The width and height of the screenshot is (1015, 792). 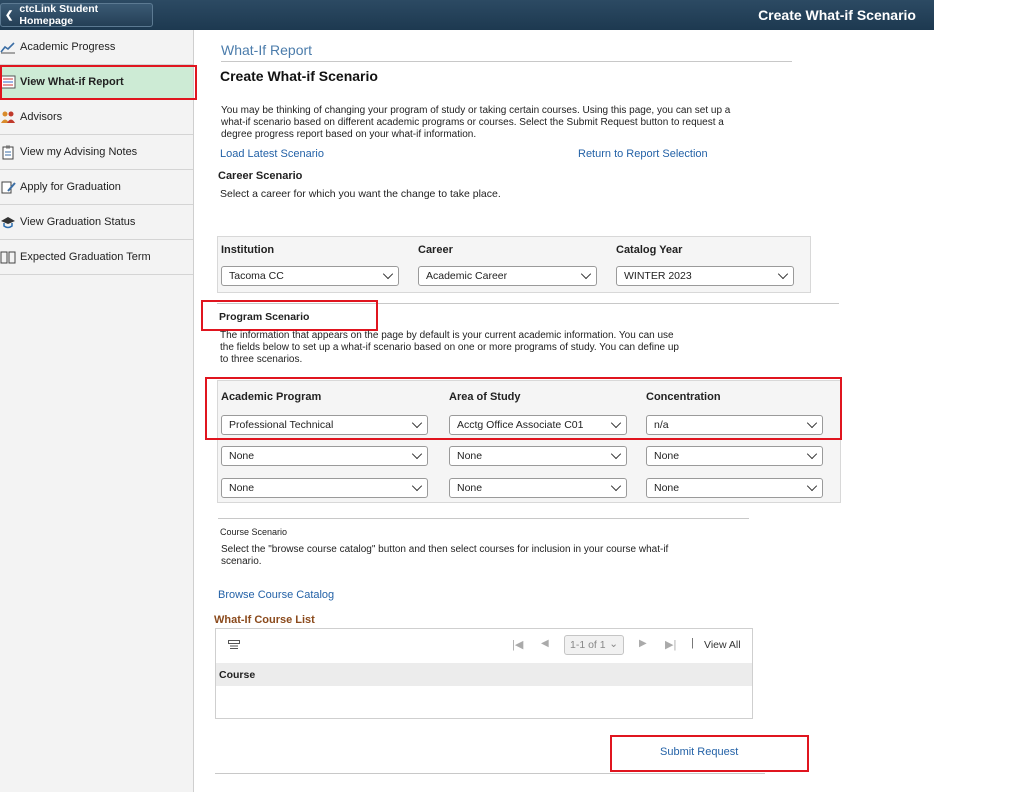 What do you see at coordinates (76, 15) in the screenshot?
I see `home-back-button: ❮ ctcLink Student Homepage` at bounding box center [76, 15].